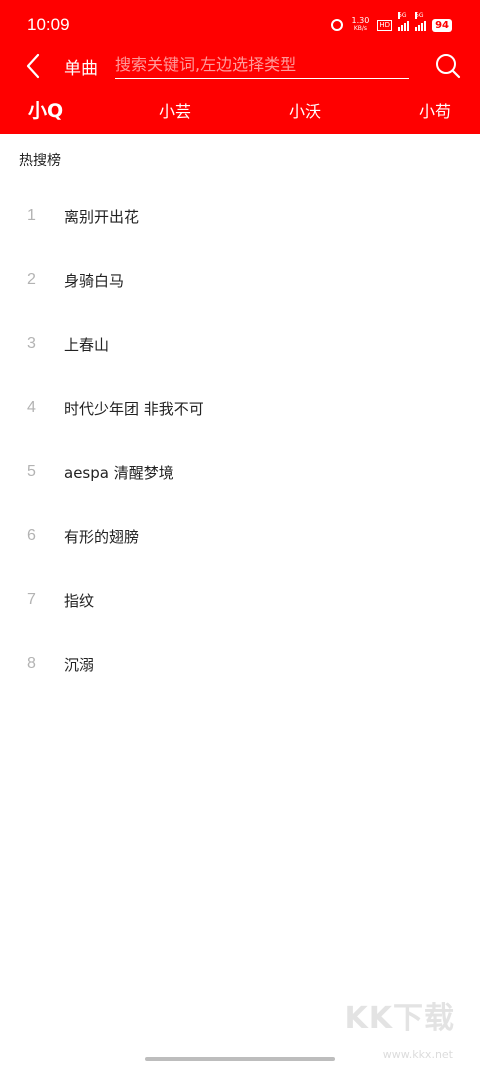 The height and width of the screenshot is (1067, 480). Describe the element at coordinates (240, 216) in the screenshot. I see `hot-search-item: 1 离别开出花` at that location.